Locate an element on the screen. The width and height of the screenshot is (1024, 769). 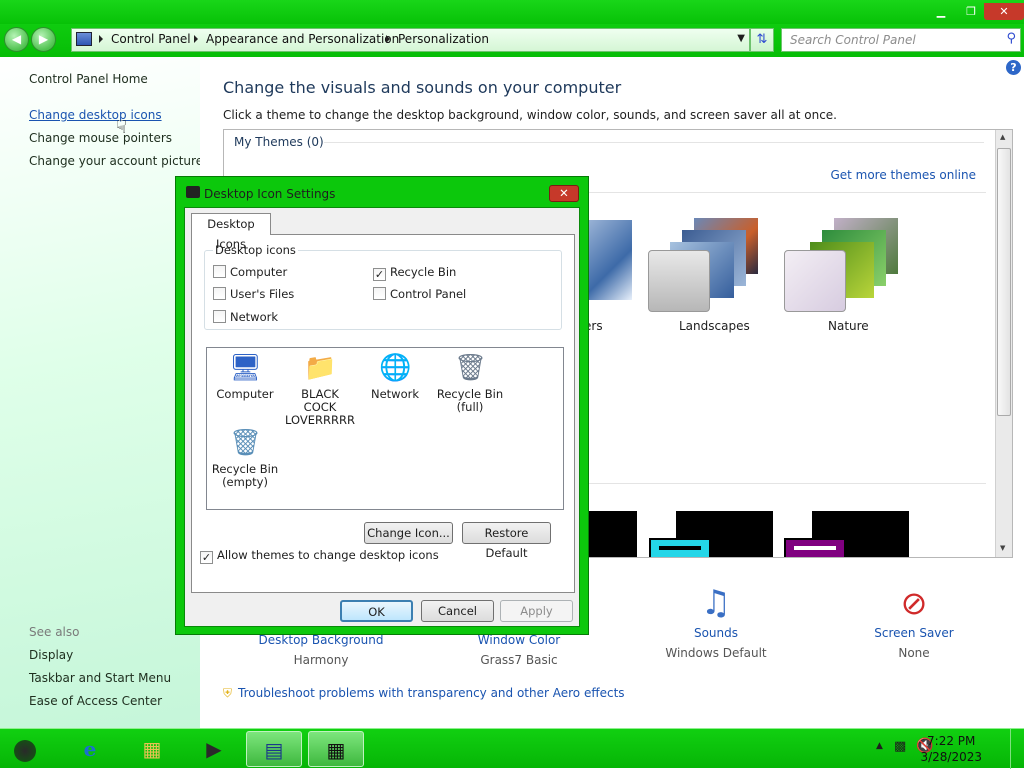
basic-theme-thumbnail is located at coordinates (612, 534).